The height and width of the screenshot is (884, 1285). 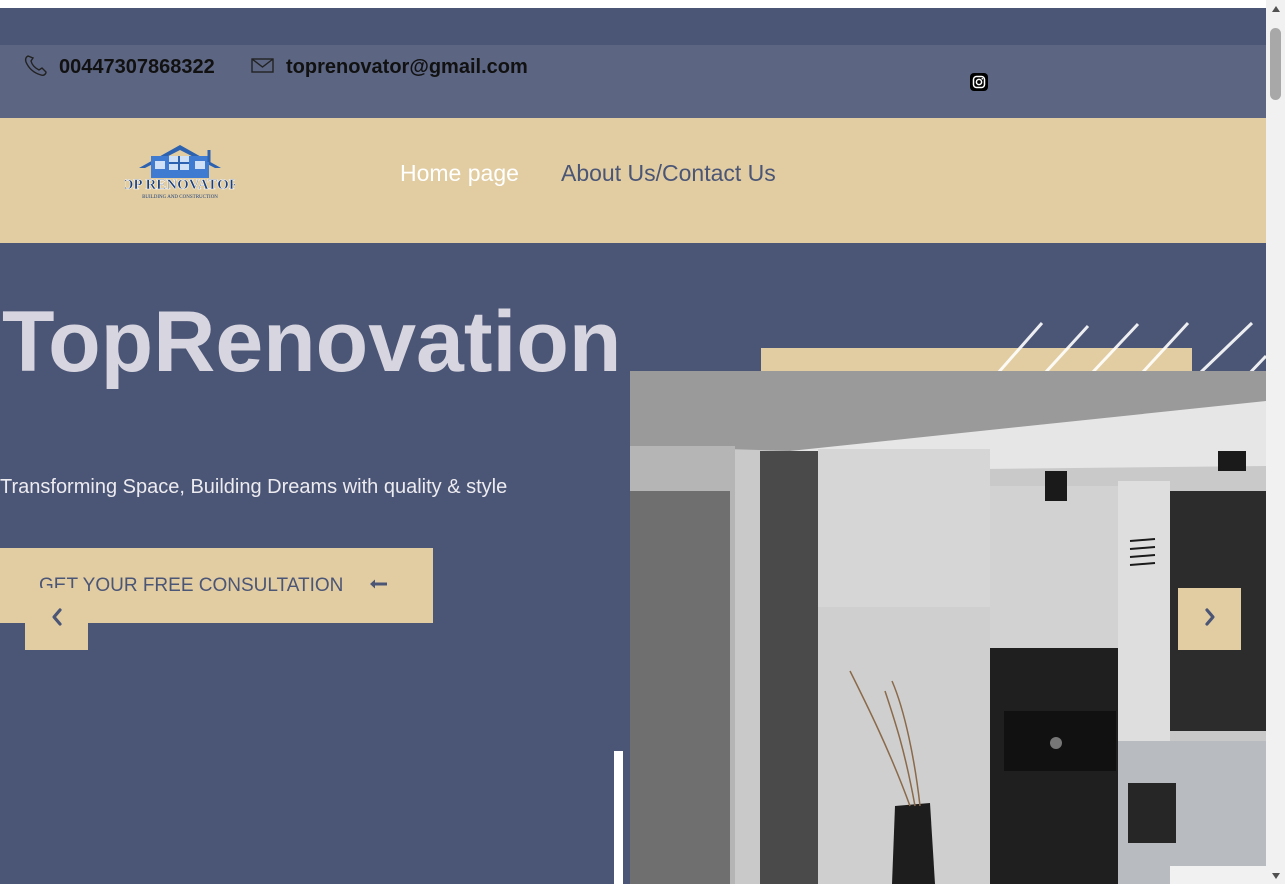 I want to click on scroll-thumb, so click(x=1275, y=64).